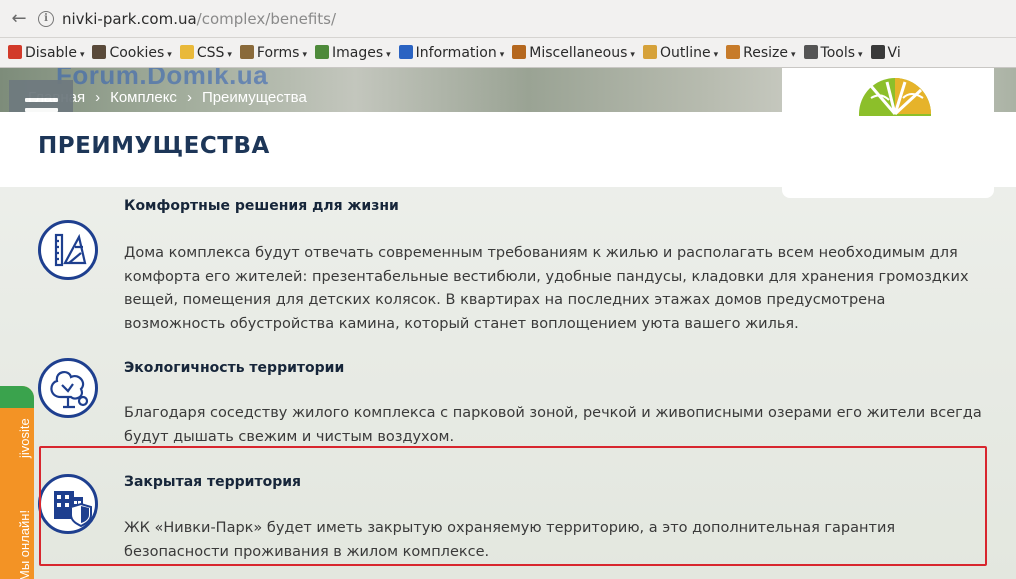 The width and height of the screenshot is (1016, 579). What do you see at coordinates (46, 19) in the screenshot?
I see `site-info-icon: i` at bounding box center [46, 19].